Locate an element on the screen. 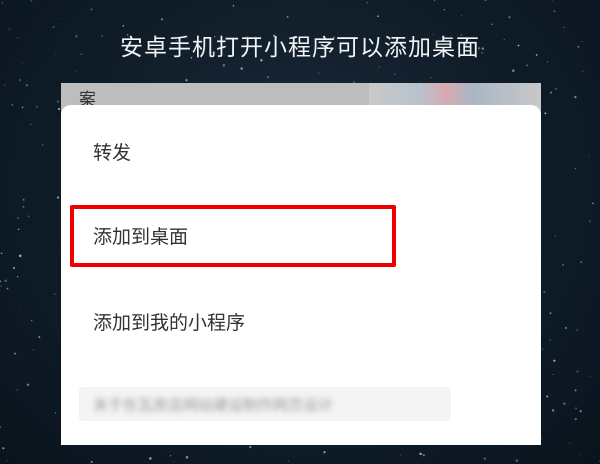 The width and height of the screenshot is (600, 464). highlight-box is located at coordinates (233, 236).